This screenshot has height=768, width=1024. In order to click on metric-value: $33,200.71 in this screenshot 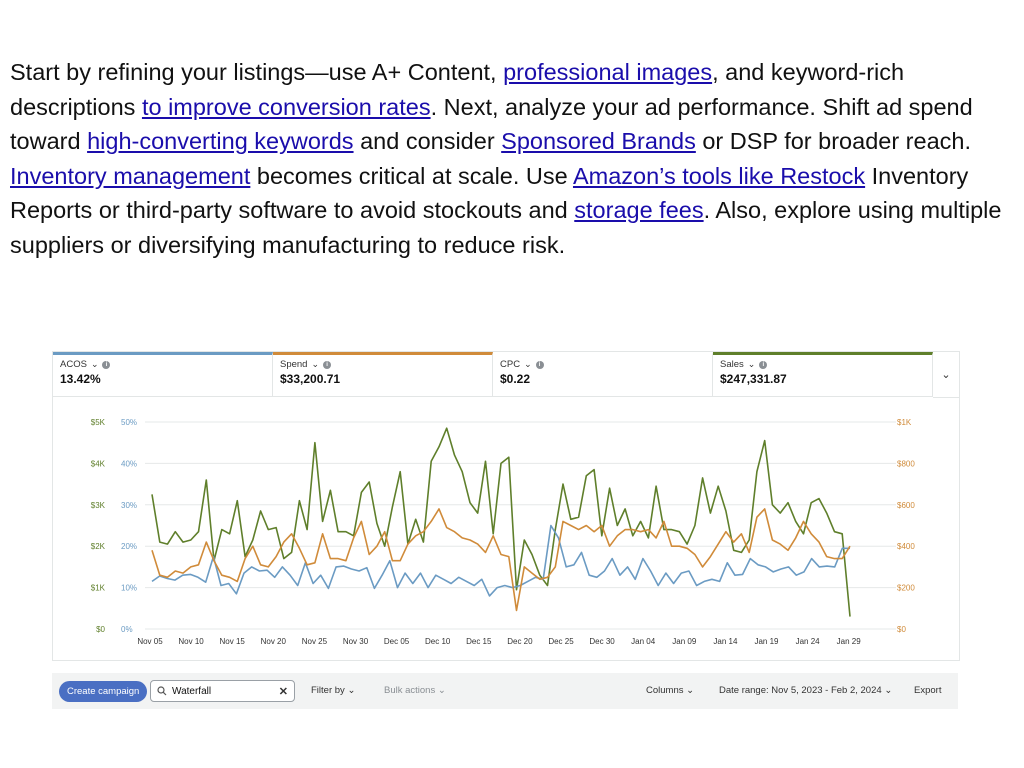, I will do `click(310, 379)`.